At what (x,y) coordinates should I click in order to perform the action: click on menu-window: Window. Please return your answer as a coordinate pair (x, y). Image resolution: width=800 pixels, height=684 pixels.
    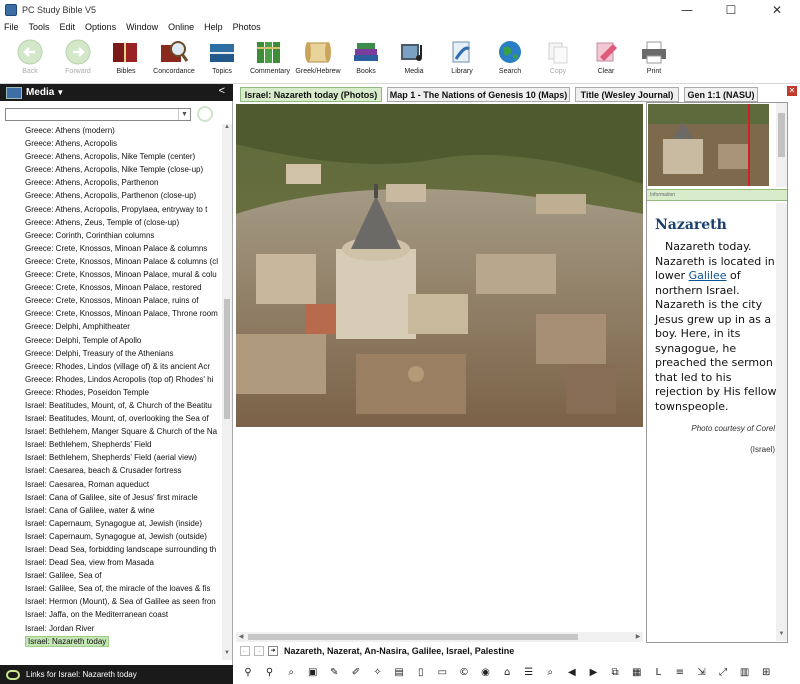
    Looking at the image, I should click on (142, 27).